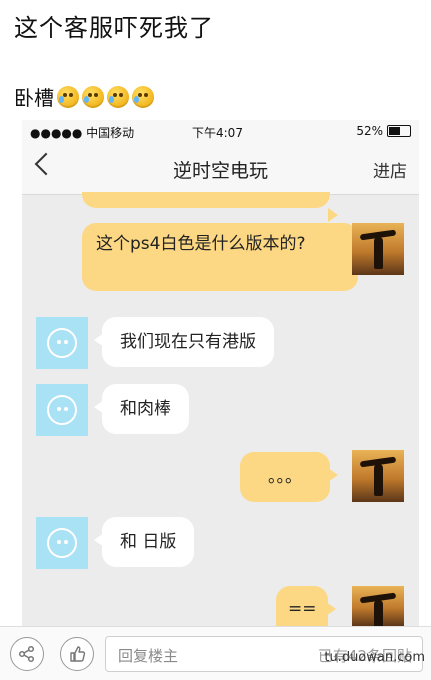 This screenshot has width=431, height=680. Describe the element at coordinates (224, 257) in the screenshot. I see `message-bubble-me: 这个ps4白色是什么版本的?` at that location.